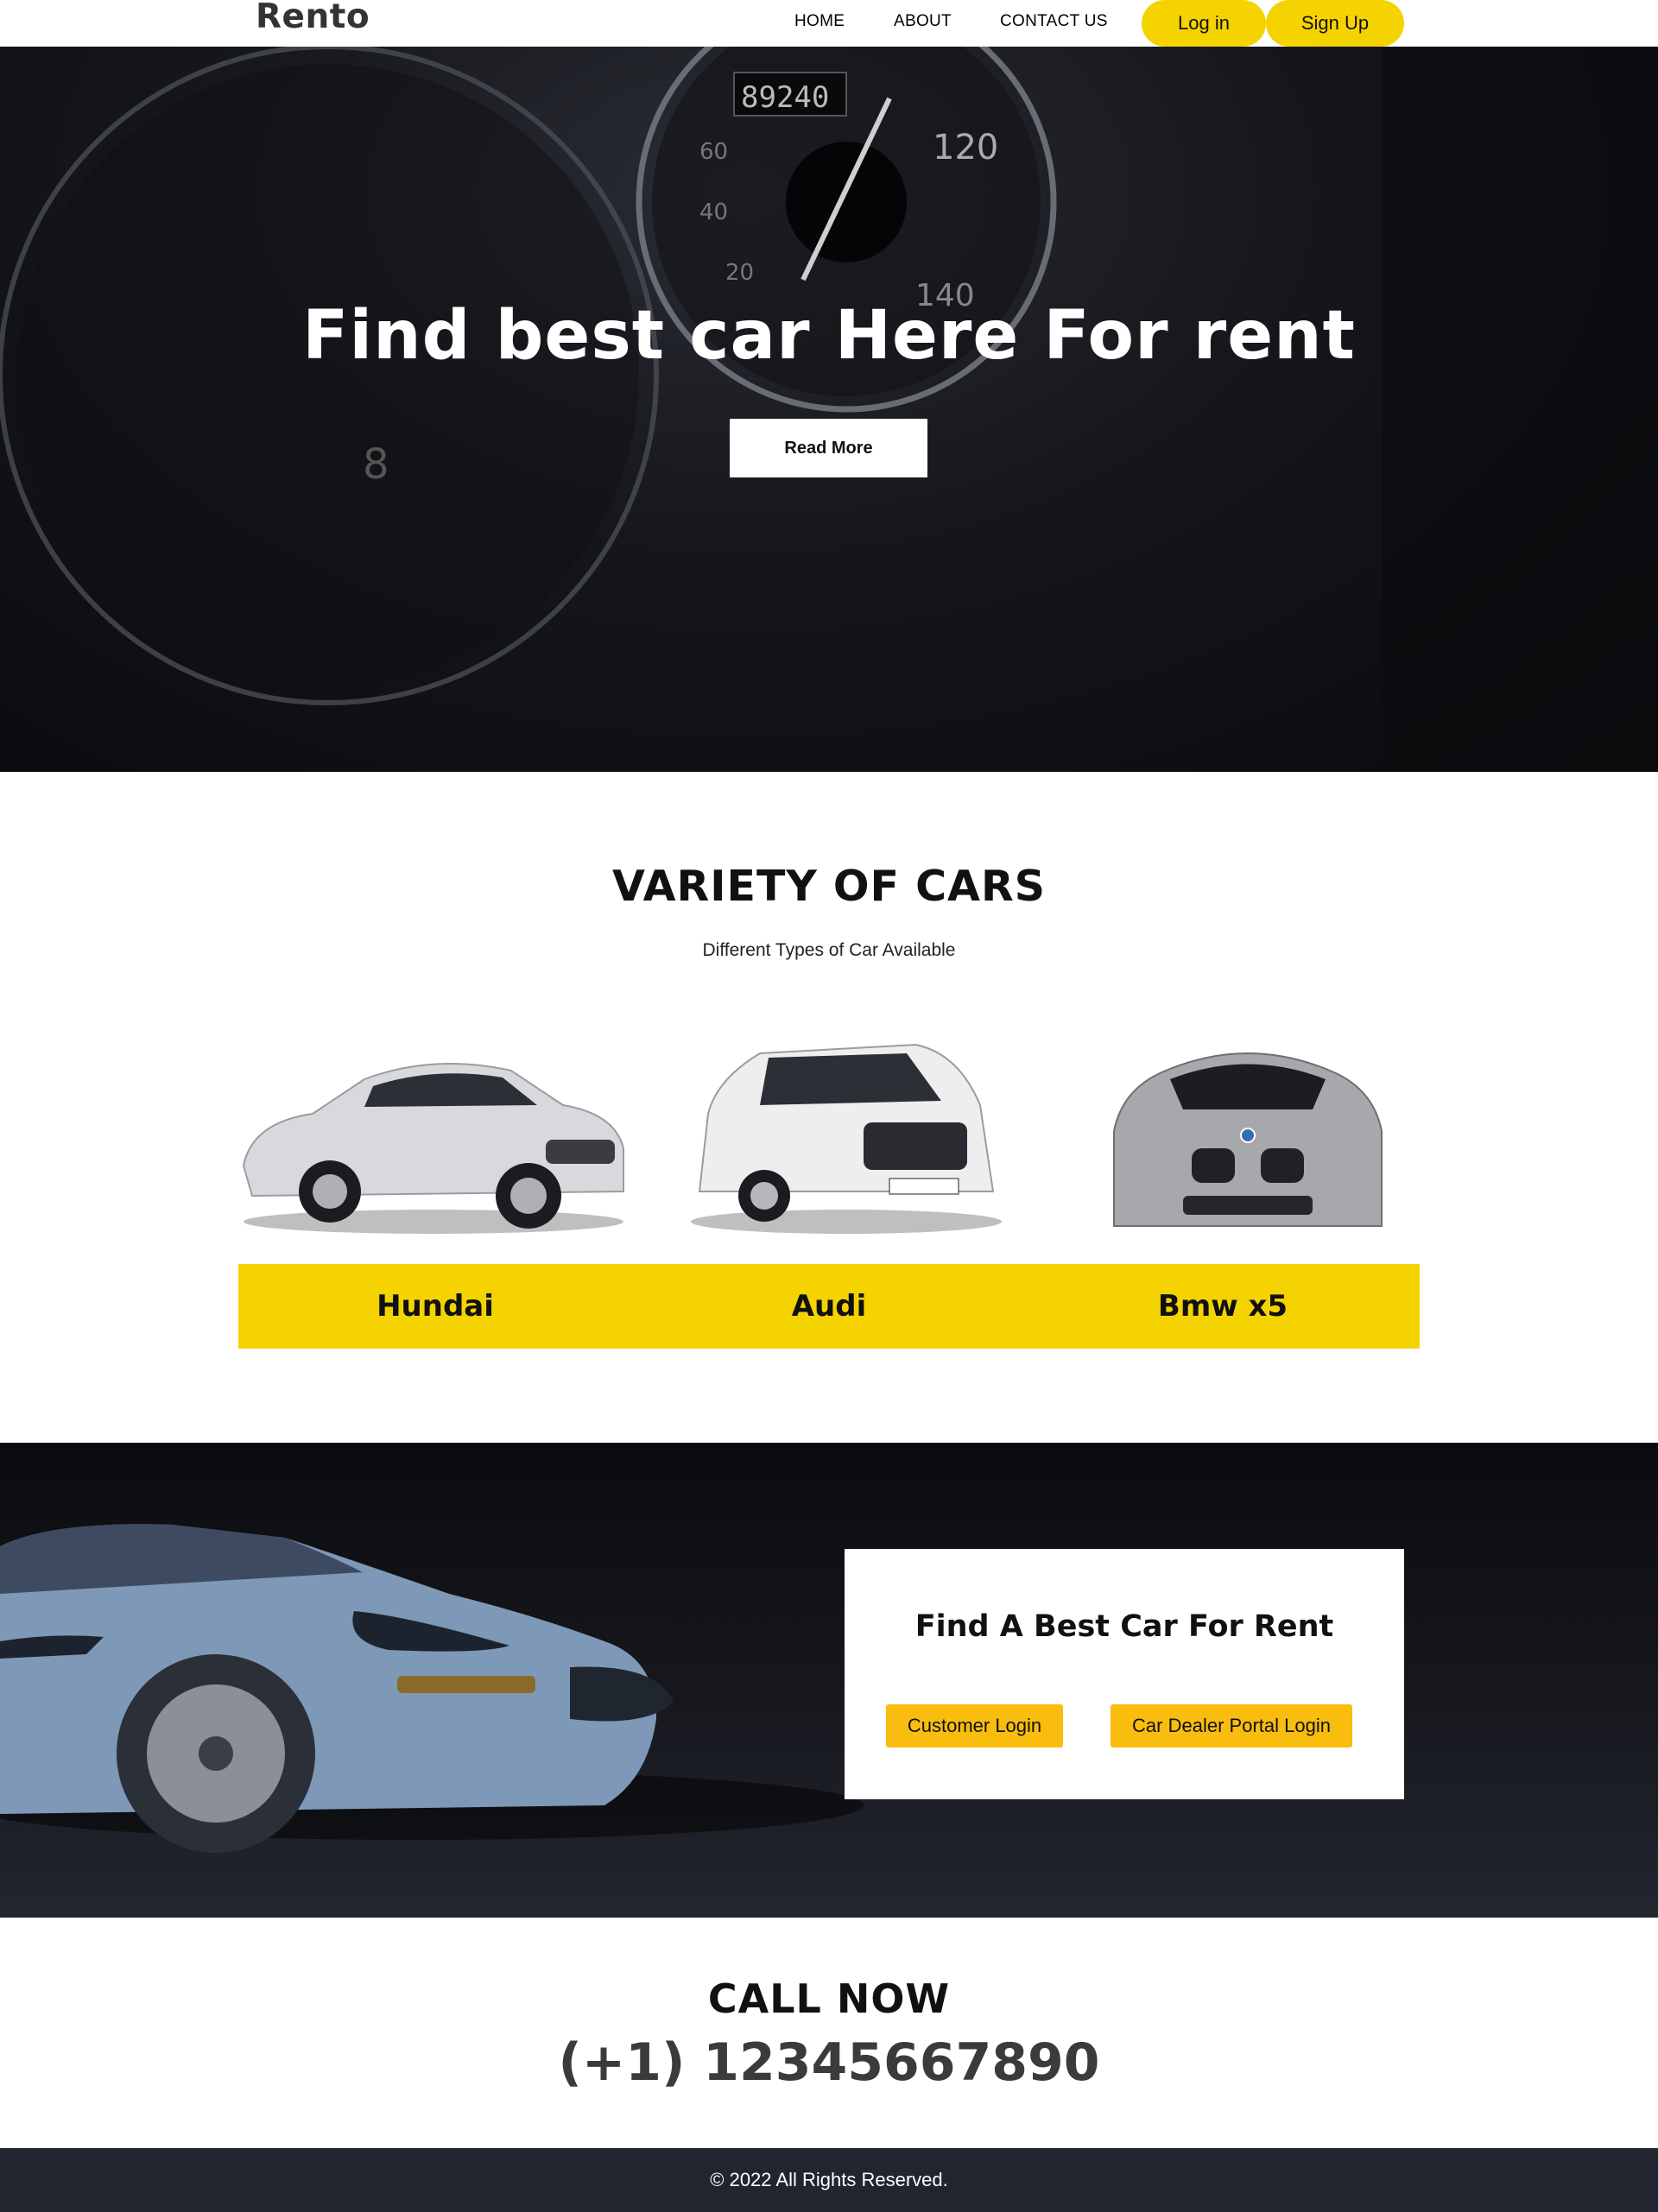 Image resolution: width=1658 pixels, height=2212 pixels. Describe the element at coordinates (713, 152) in the screenshot. I see `svg-text: 60` at that location.